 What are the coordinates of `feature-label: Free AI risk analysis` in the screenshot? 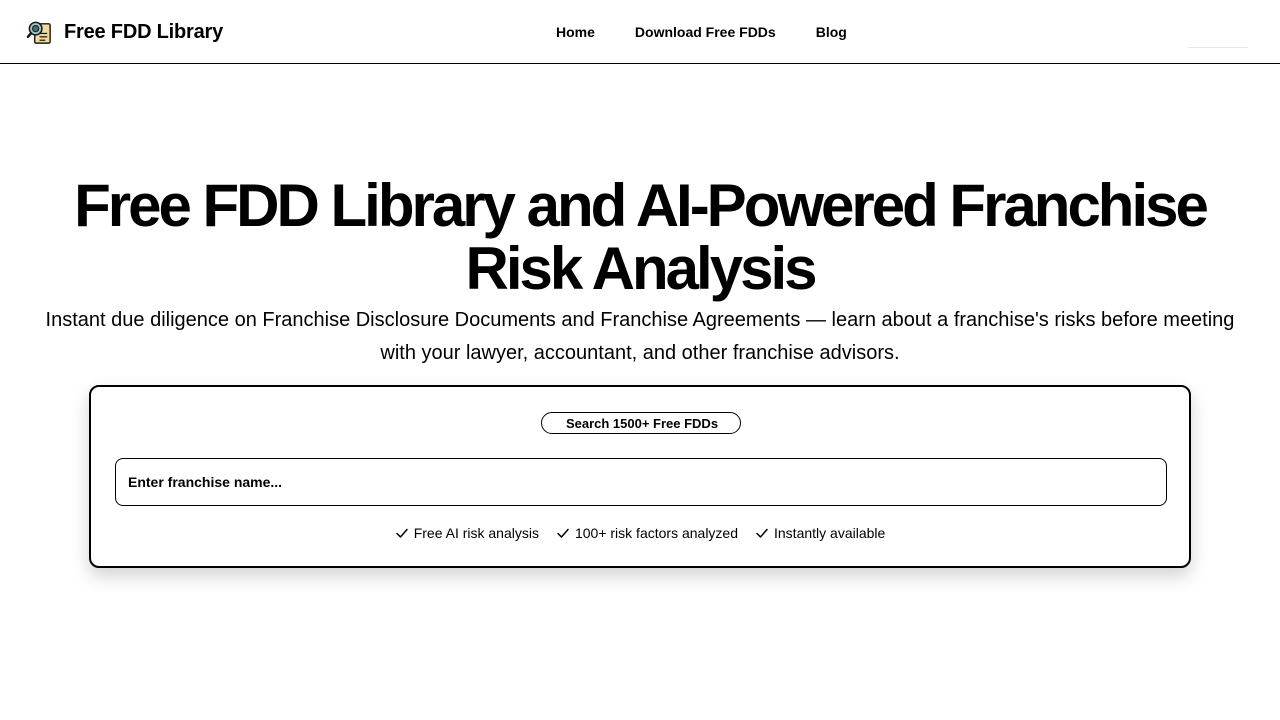 It's located at (476, 533).